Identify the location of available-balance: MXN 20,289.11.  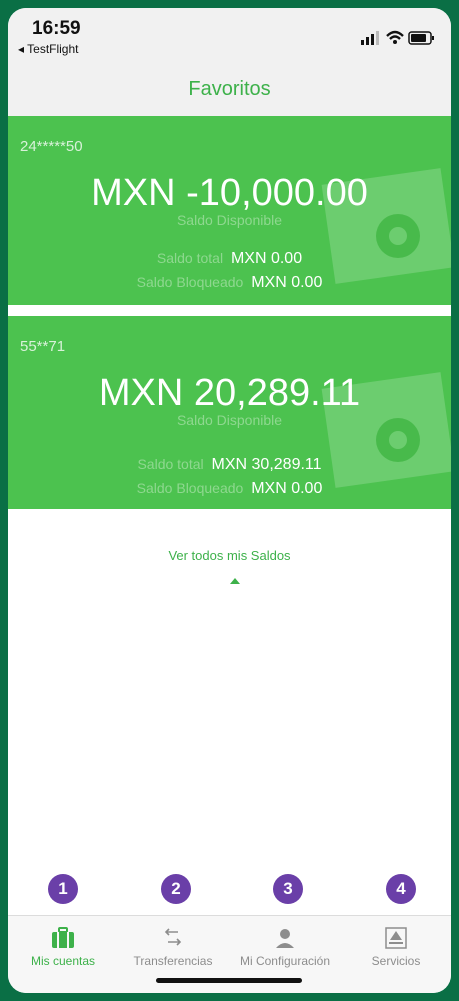
(229, 393).